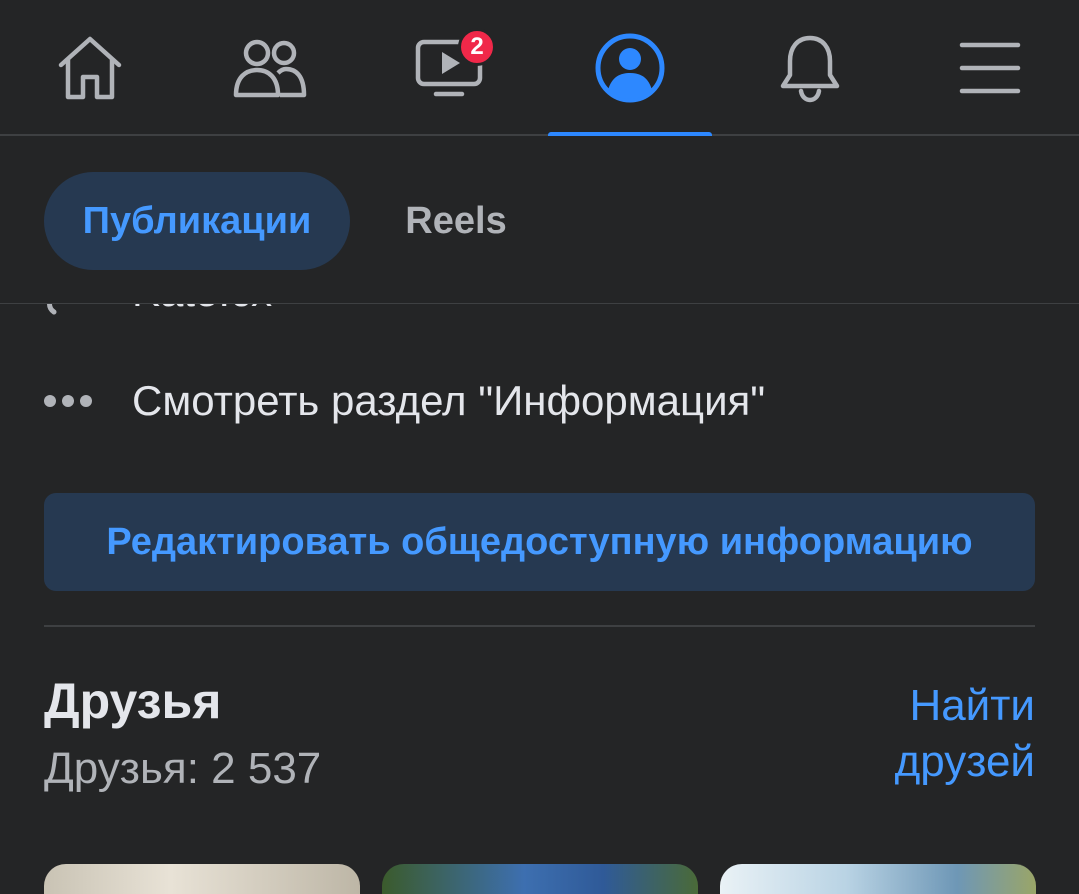 Image resolution: width=1079 pixels, height=894 pixels. What do you see at coordinates (964, 761) in the screenshot?
I see `find-friends-line2: друзей` at bounding box center [964, 761].